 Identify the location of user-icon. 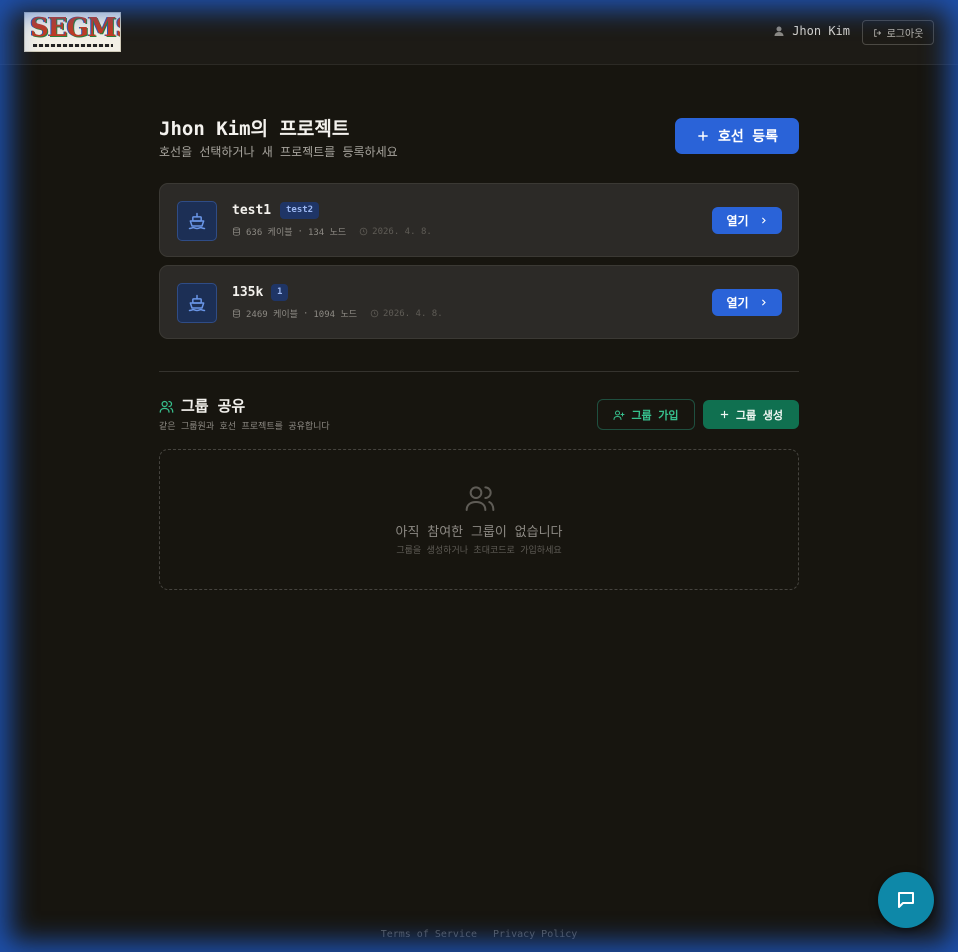
(779, 31).